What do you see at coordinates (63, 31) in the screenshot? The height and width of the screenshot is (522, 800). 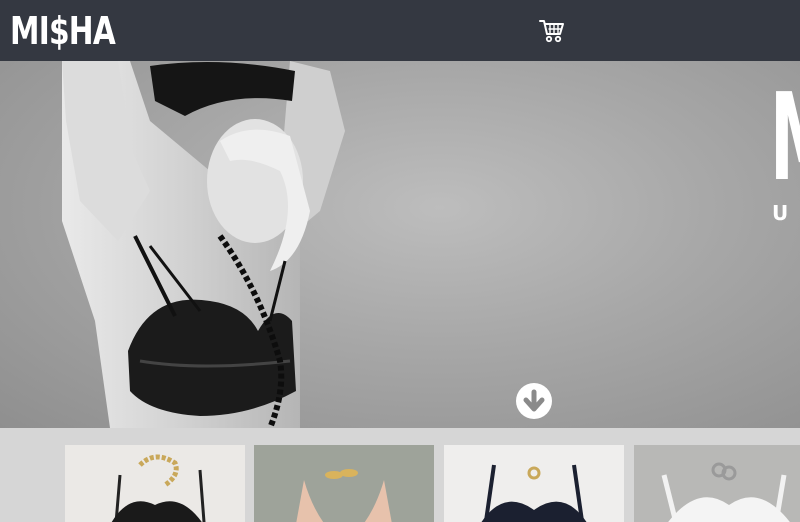 I see `brand-logo: MI$HA` at bounding box center [63, 31].